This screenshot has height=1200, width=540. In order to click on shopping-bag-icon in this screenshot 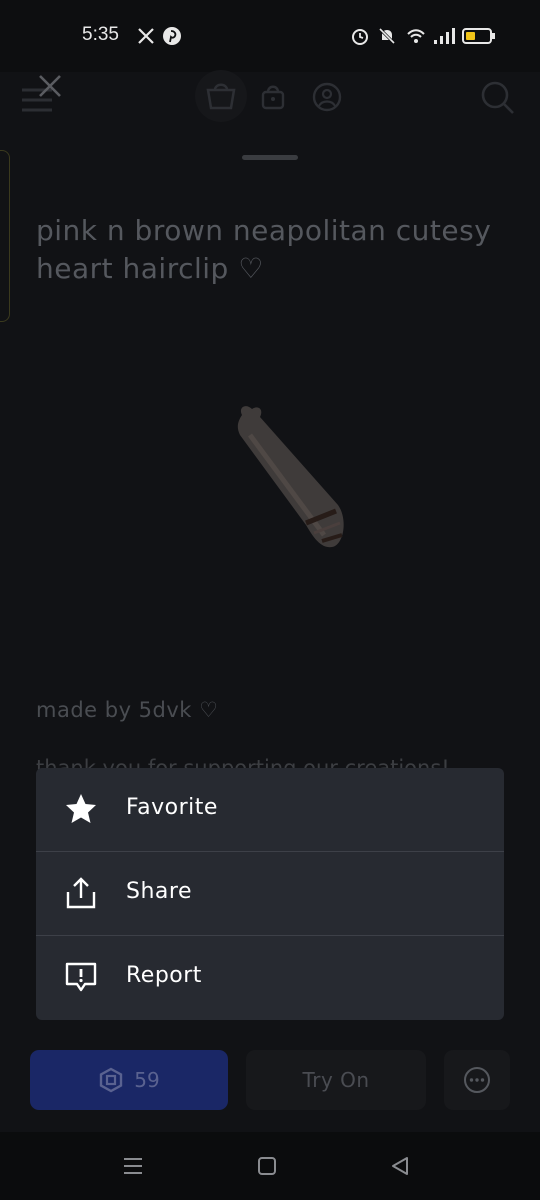, I will do `click(221, 96)`.